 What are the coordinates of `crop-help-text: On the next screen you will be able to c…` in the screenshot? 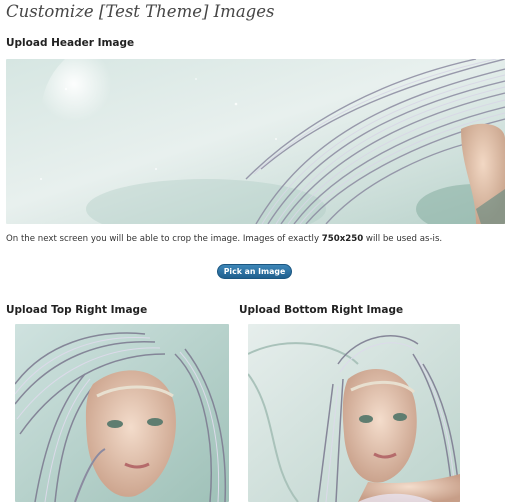 It's located at (224, 239).